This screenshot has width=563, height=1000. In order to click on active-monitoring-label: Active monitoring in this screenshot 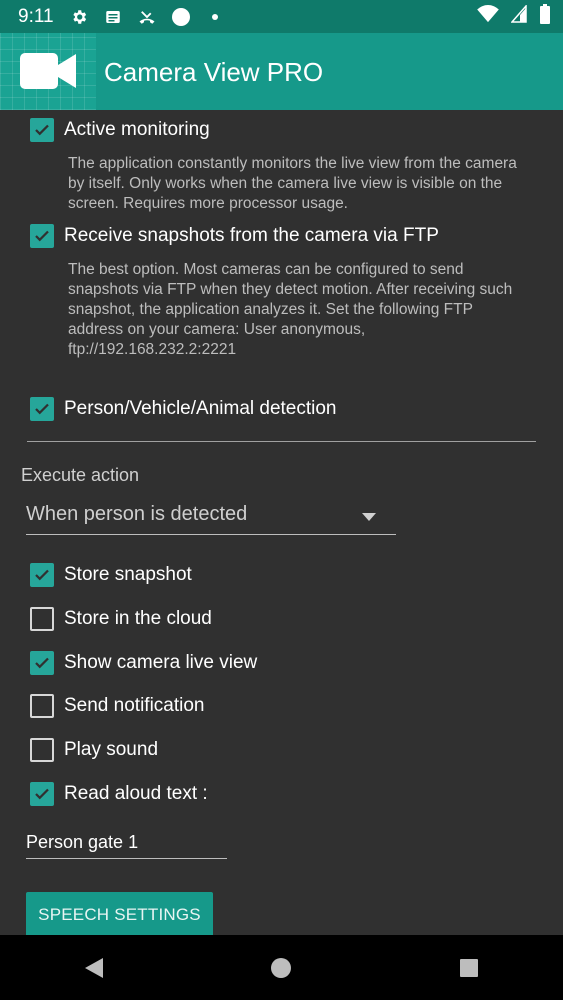, I will do `click(137, 129)`.